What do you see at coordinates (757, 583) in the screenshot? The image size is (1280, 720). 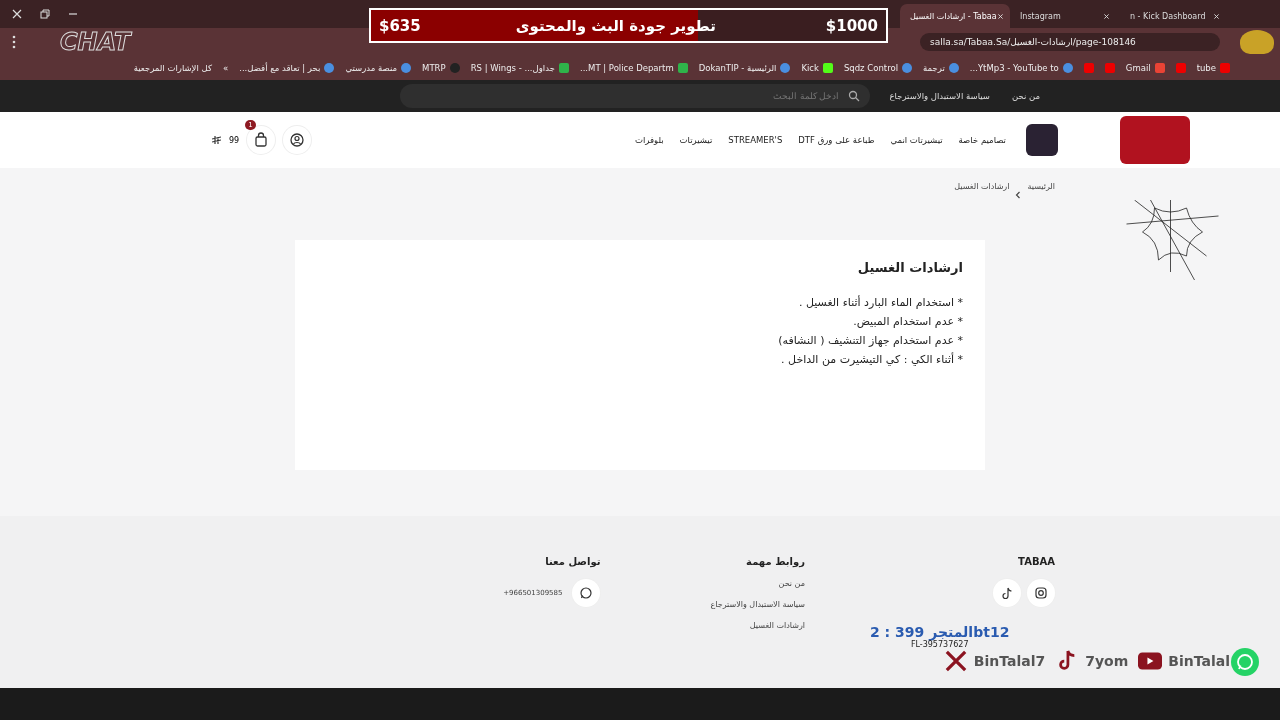 I see `footer-link: من نحن` at bounding box center [757, 583].